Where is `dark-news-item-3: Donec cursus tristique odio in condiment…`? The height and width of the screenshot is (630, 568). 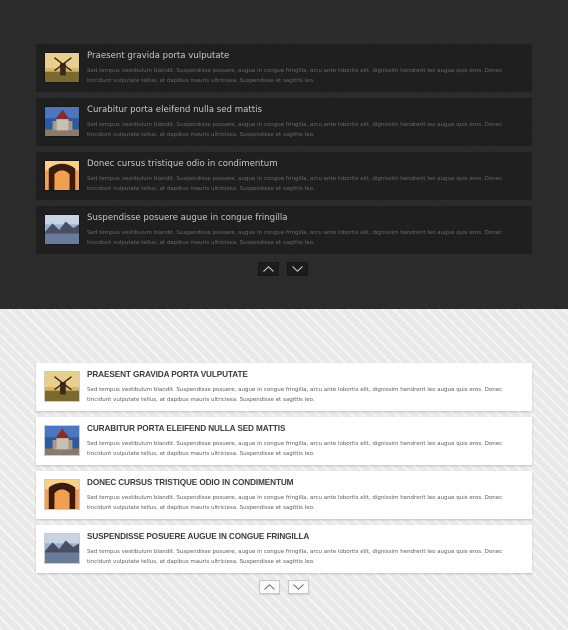 dark-news-item-3: Donec cursus tristique odio in condiment… is located at coordinates (284, 176).